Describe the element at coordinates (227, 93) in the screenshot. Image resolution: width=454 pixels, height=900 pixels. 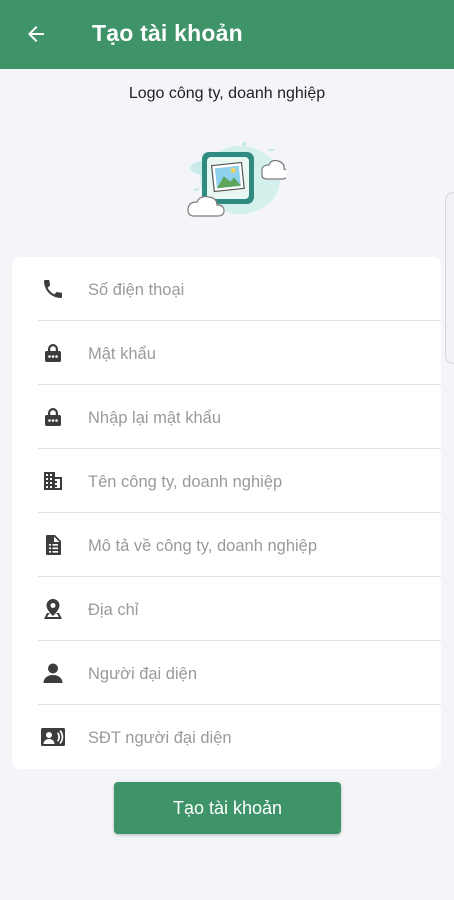
I see `logo-caption: Logo công ty, doanh nghiệp` at that location.